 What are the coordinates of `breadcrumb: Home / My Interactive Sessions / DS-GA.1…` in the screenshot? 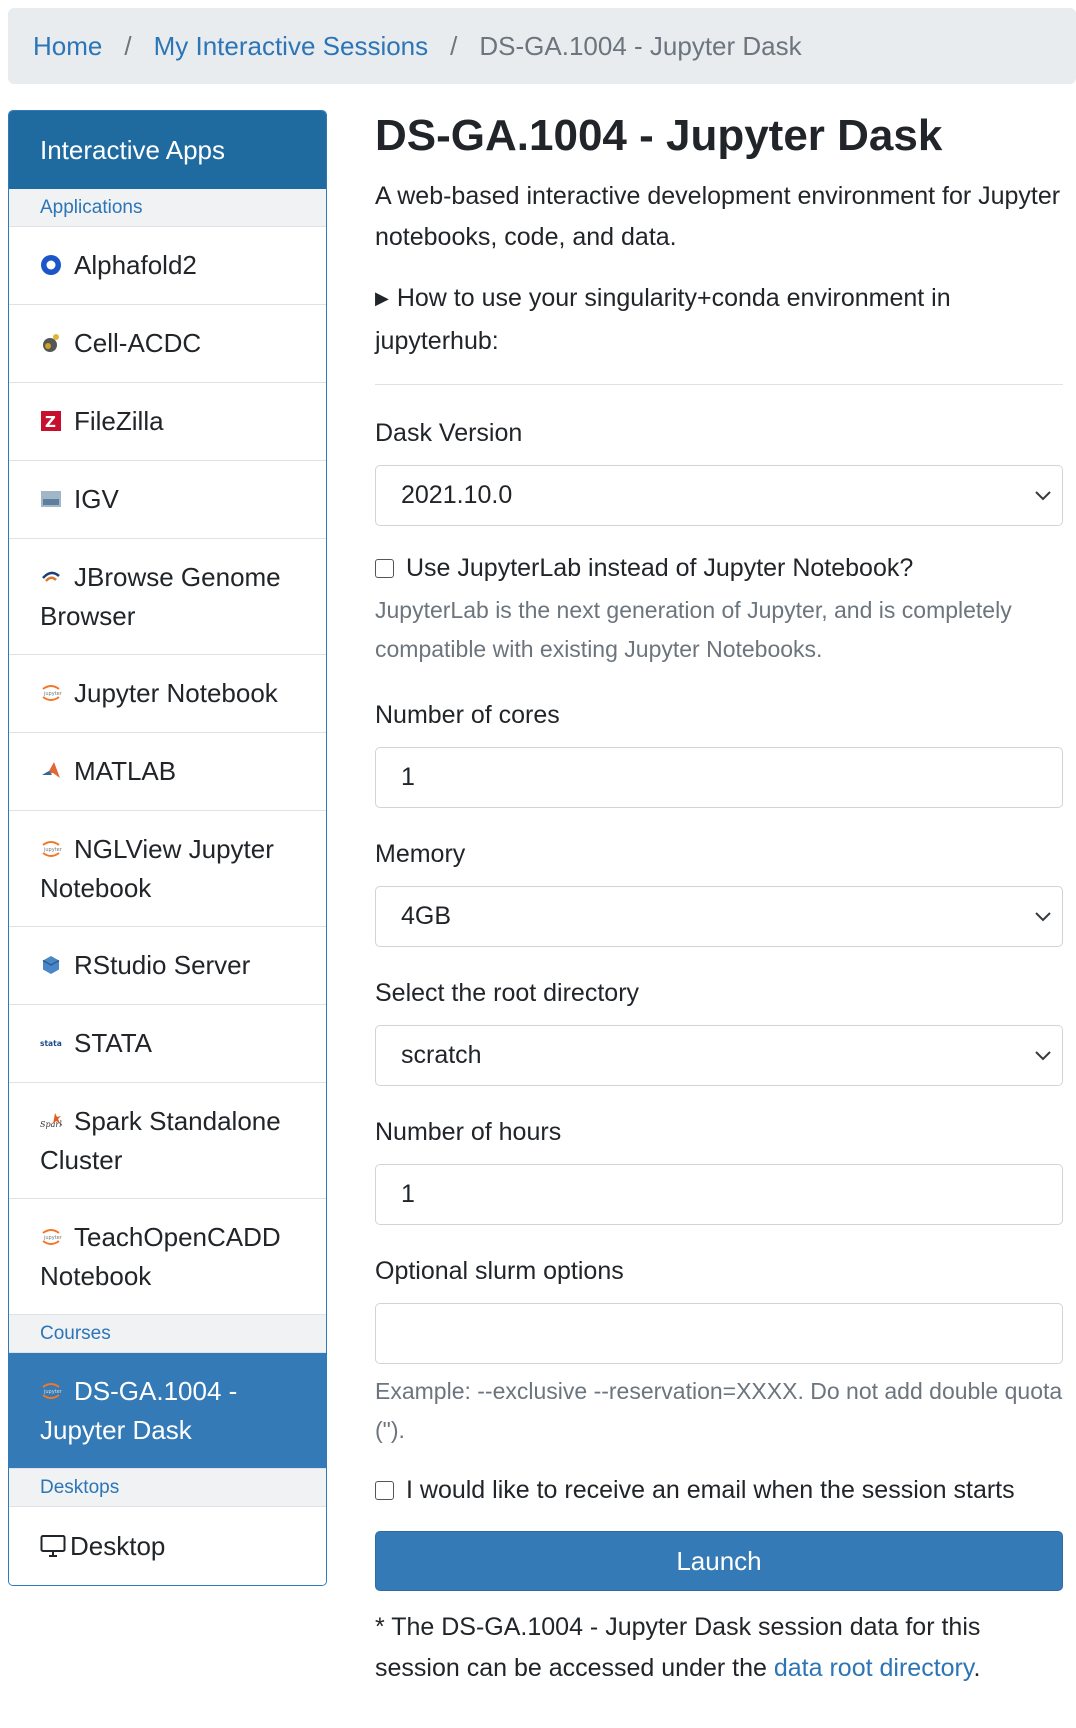 It's located at (542, 46).